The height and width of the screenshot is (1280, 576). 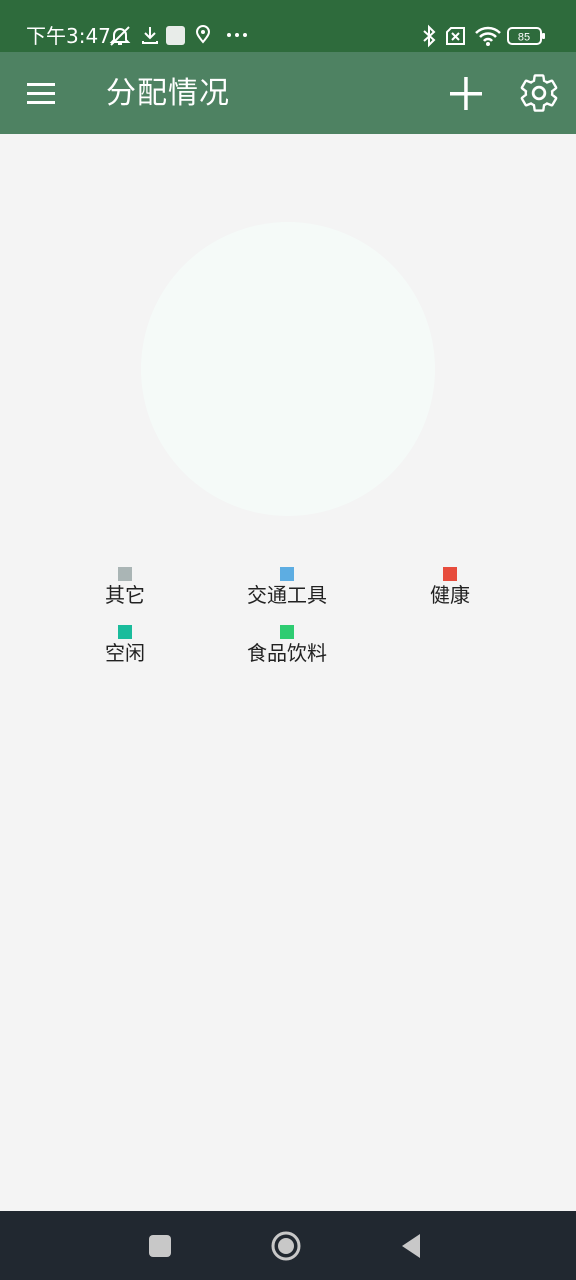 I want to click on nav-bar, so click(x=288, y=1245).